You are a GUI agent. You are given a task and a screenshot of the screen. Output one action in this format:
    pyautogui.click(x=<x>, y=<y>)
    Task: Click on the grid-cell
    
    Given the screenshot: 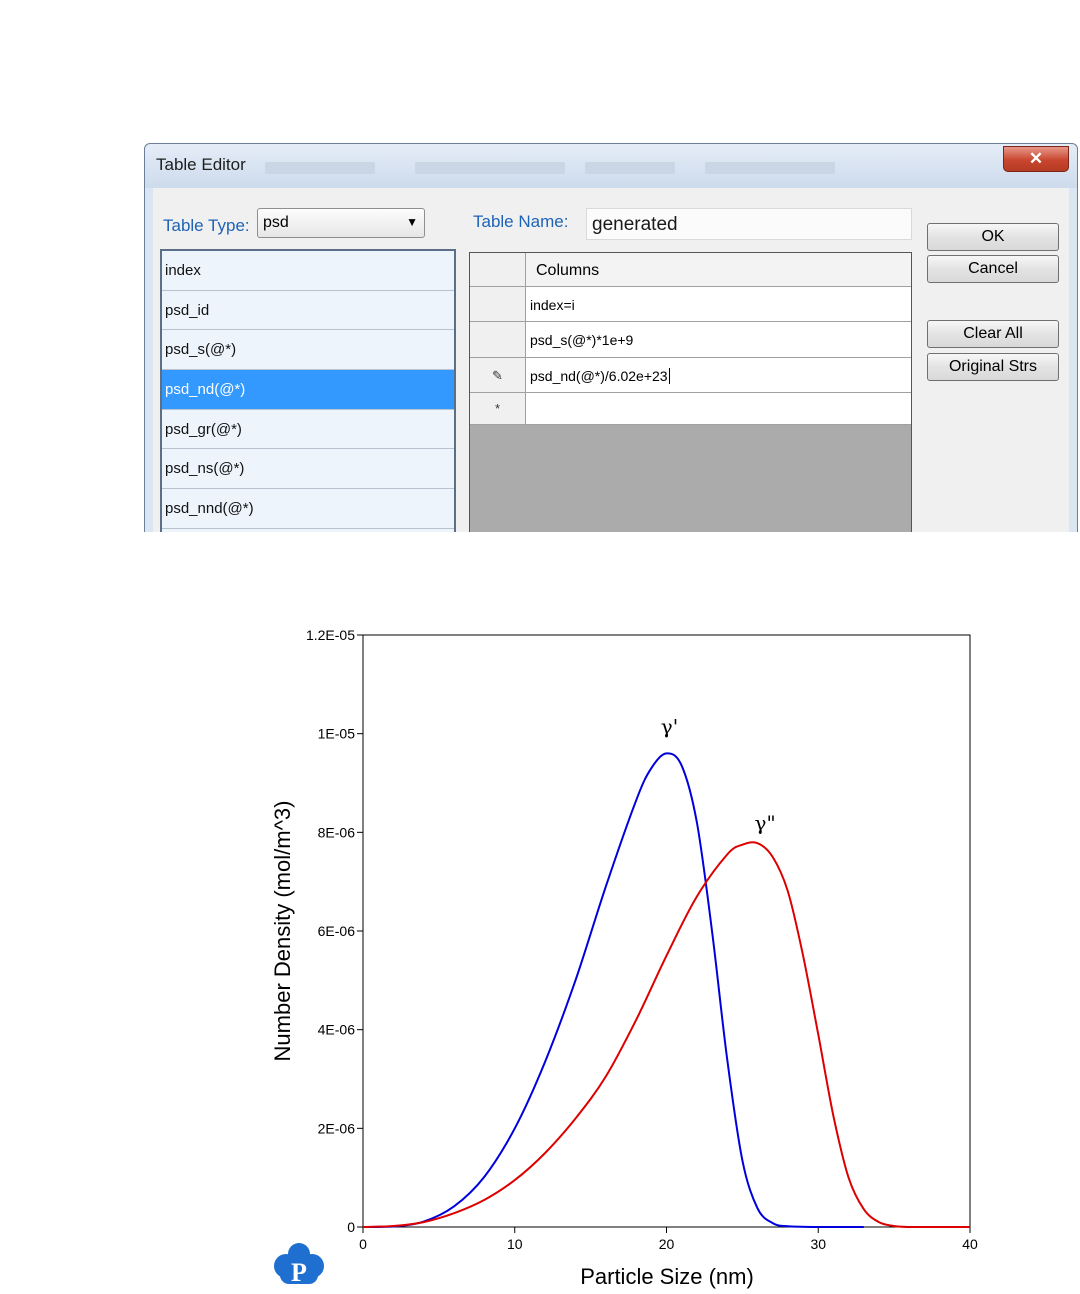 What is the action you would take?
    pyautogui.click(x=718, y=409)
    